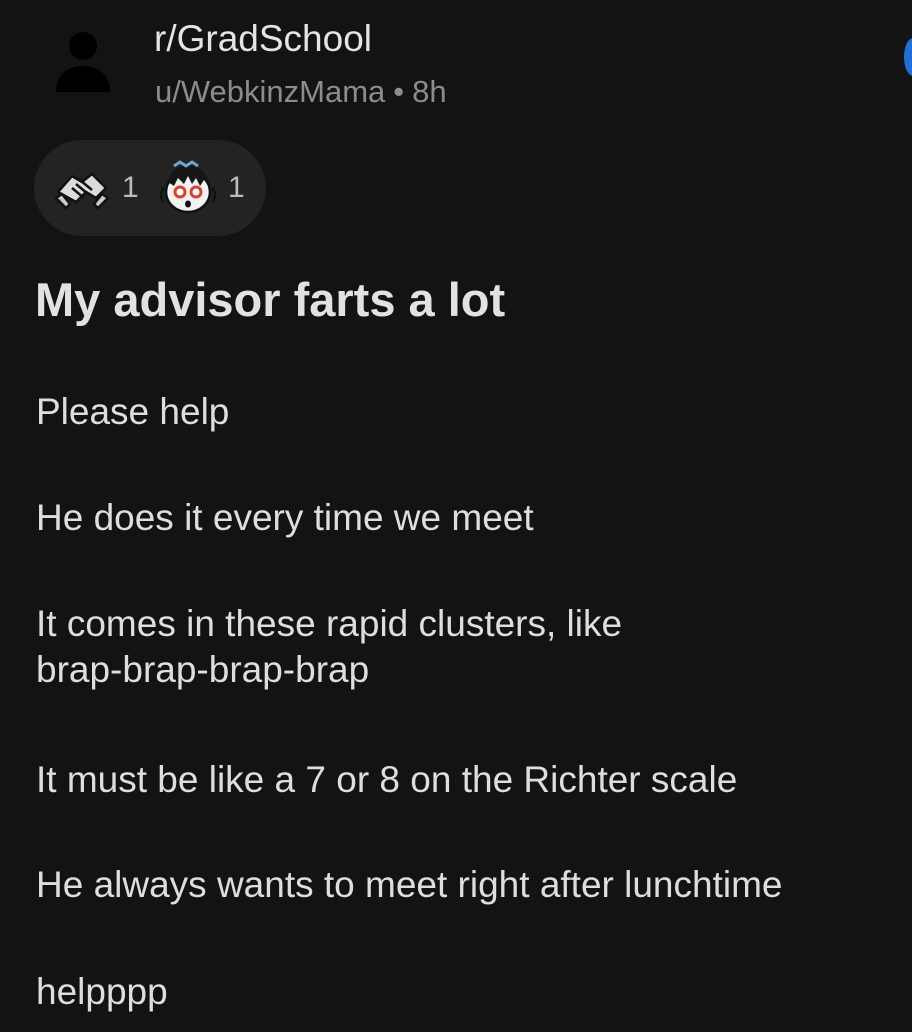  What do you see at coordinates (270, 299) in the screenshot?
I see `post-title: My advisor farts a lot` at bounding box center [270, 299].